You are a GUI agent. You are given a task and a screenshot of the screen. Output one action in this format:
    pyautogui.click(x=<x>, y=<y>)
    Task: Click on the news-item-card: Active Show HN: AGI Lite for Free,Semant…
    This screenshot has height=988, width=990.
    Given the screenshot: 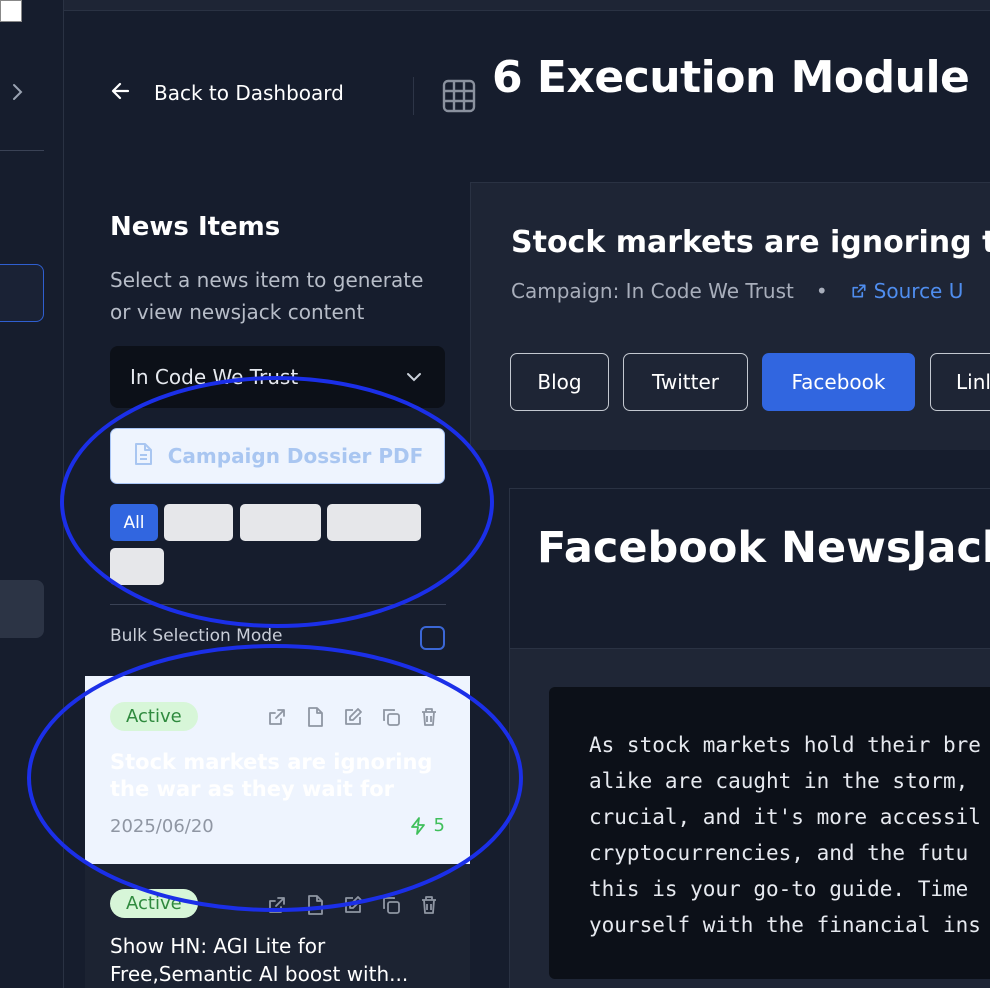 What is the action you would take?
    pyautogui.click(x=277, y=926)
    